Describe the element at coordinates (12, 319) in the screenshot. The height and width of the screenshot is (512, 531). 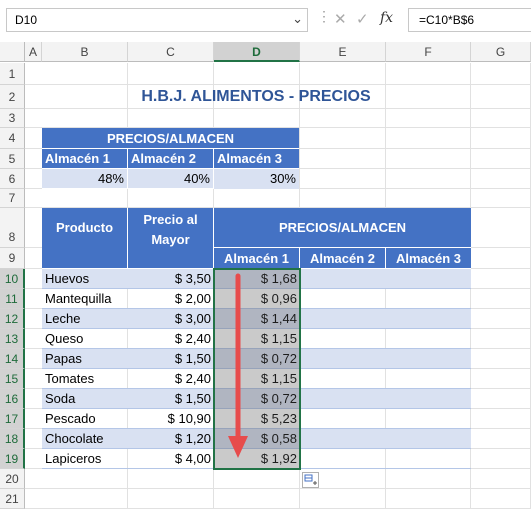
I see `row-header-12: 12` at that location.